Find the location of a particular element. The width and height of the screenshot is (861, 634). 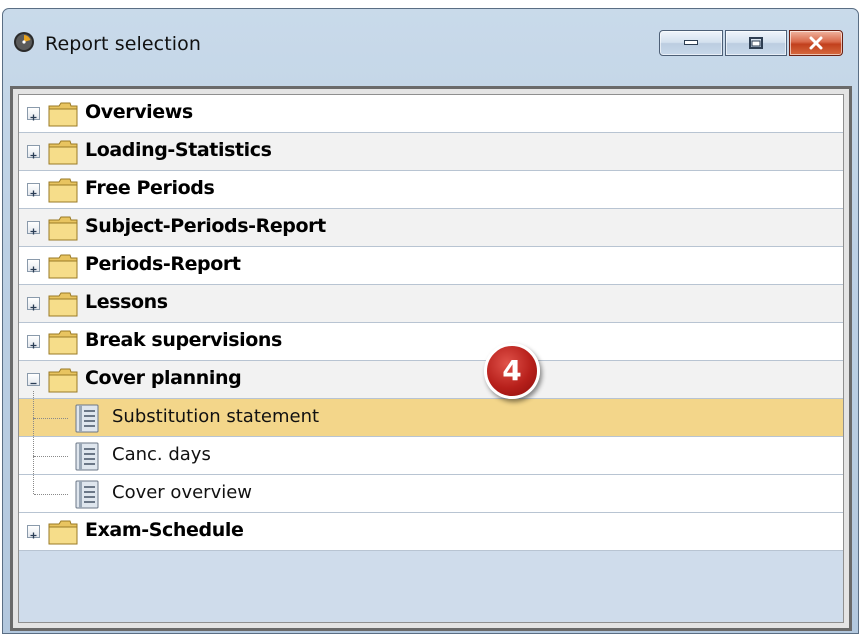

tree-item-substitution-statement: Substitution statement is located at coordinates (431, 414).